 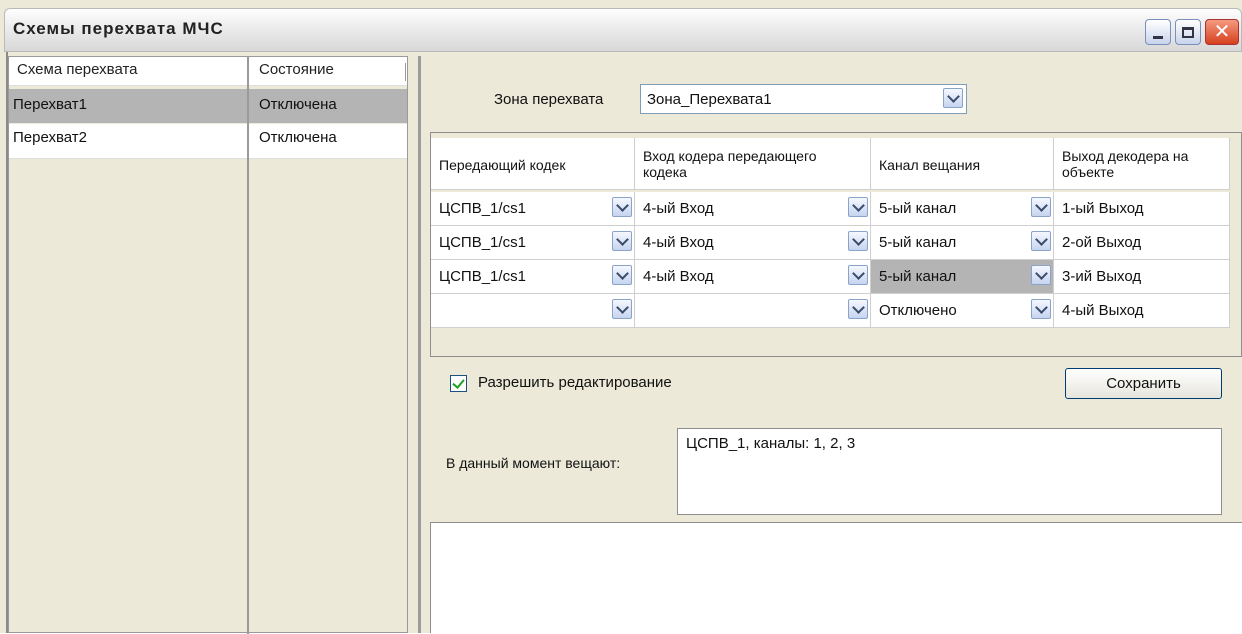 I want to click on column-header-state: Состояние, so click(x=296, y=69).